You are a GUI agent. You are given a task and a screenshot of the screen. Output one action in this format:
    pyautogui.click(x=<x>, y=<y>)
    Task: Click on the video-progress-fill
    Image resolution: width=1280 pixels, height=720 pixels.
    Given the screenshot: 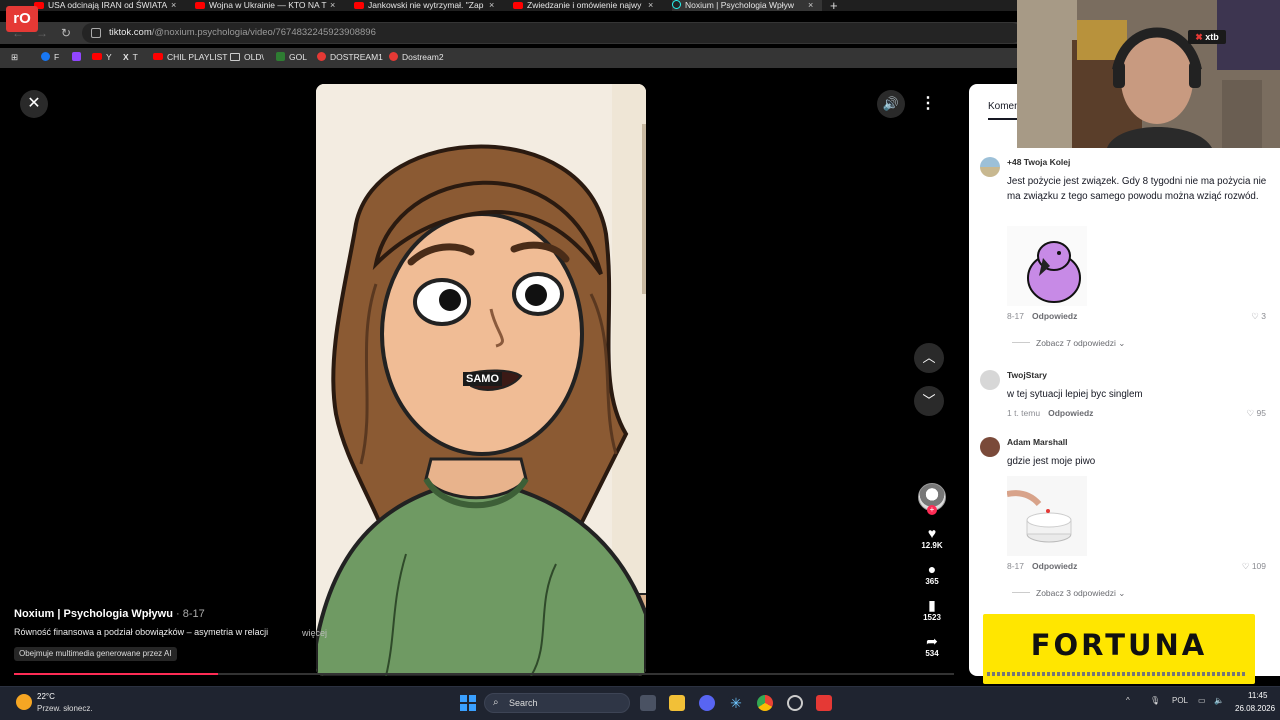 What is the action you would take?
    pyautogui.click(x=116, y=674)
    